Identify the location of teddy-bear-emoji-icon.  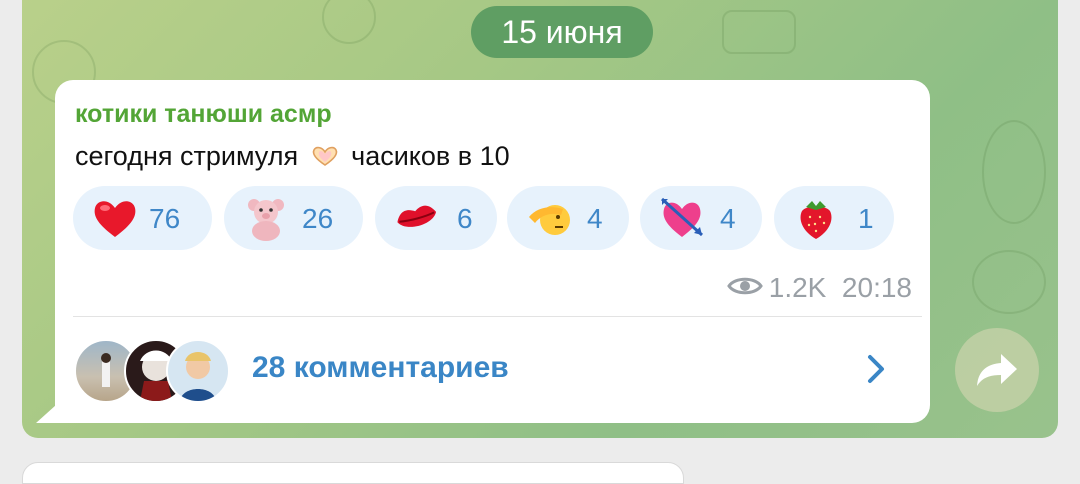
(266, 220).